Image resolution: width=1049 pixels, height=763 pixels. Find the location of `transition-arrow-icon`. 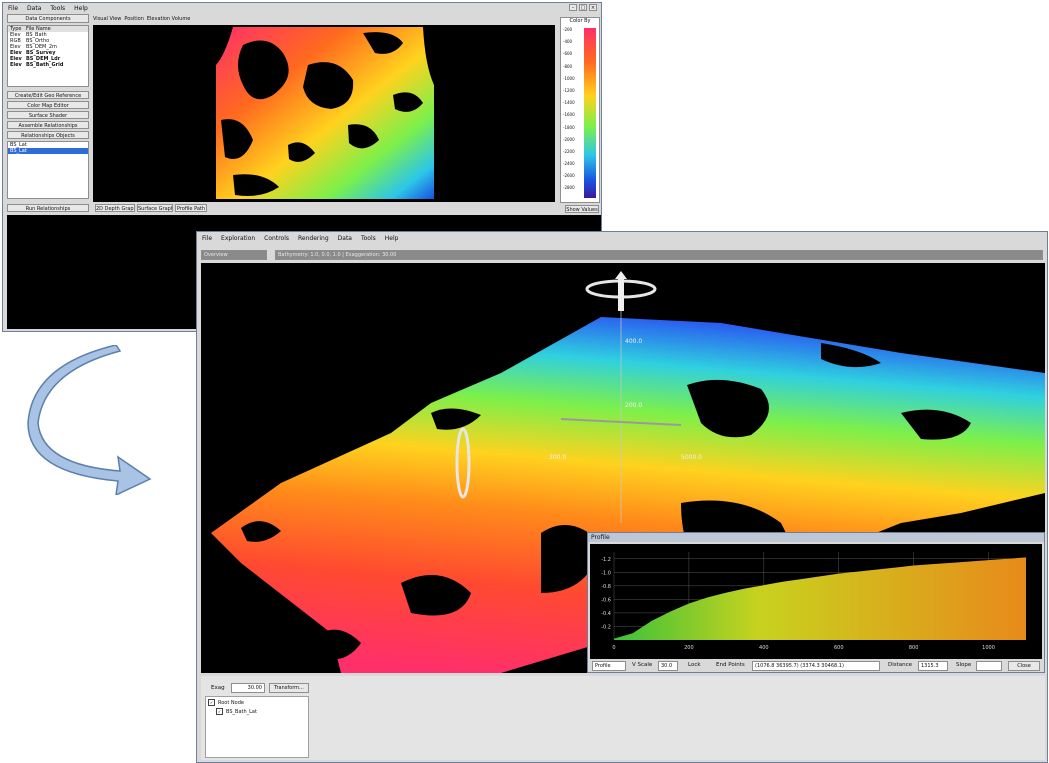

transition-arrow-icon is located at coordinates (89, 420).